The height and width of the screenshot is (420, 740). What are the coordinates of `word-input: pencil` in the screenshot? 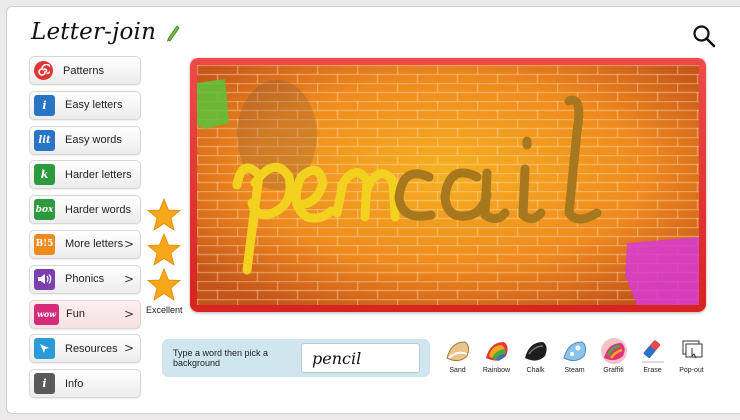 It's located at (360, 358).